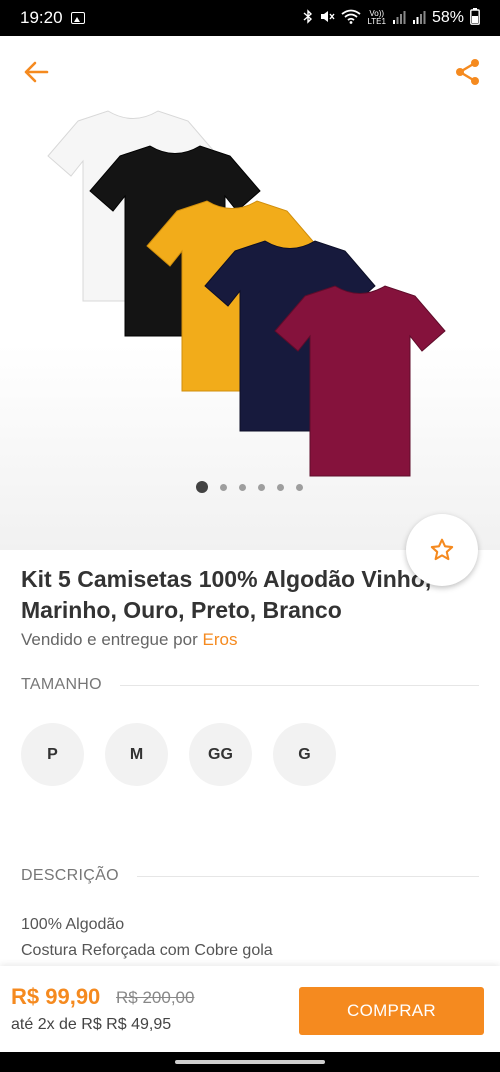  I want to click on status-right: Vo)) LTE1 58%, so click(391, 18).